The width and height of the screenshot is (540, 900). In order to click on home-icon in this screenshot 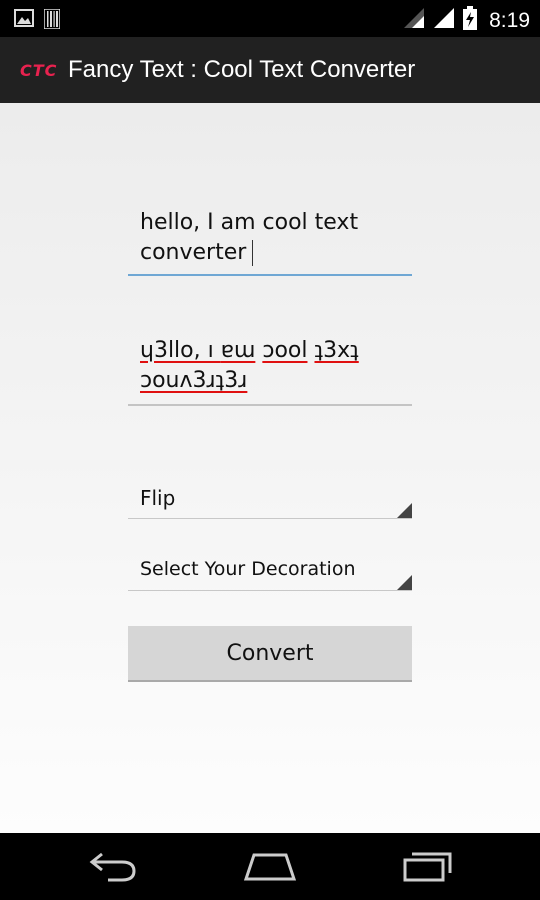, I will do `click(270, 868)`.